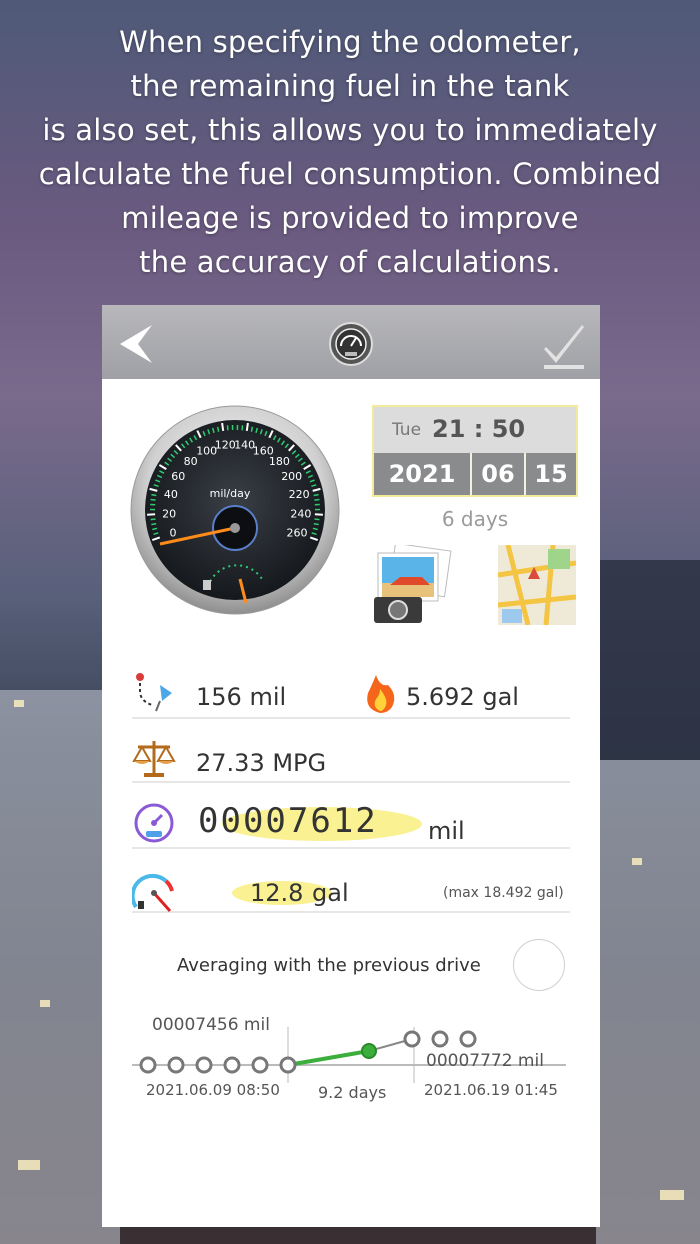  I want to click on time-row: Tue 21 : 50, so click(475, 430).